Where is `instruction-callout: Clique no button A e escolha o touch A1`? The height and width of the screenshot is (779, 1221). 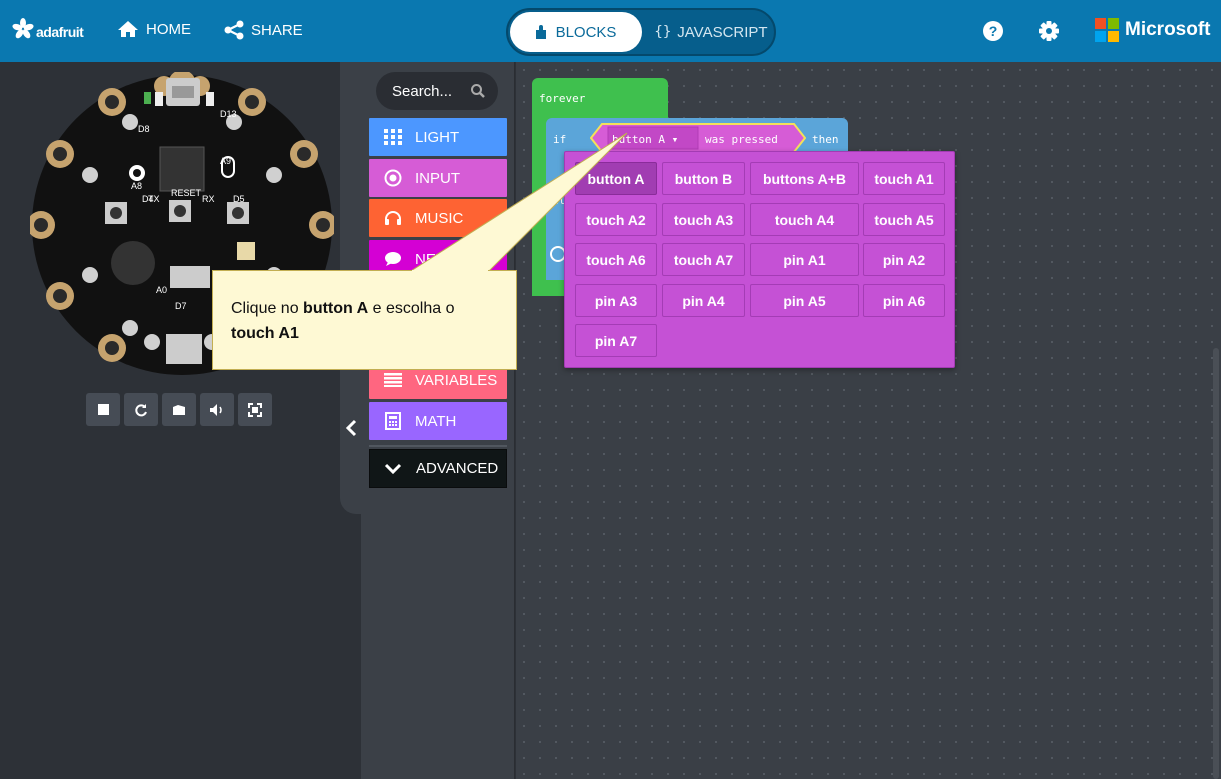 instruction-callout: Clique no button A e escolha o touch A1 is located at coordinates (364, 320).